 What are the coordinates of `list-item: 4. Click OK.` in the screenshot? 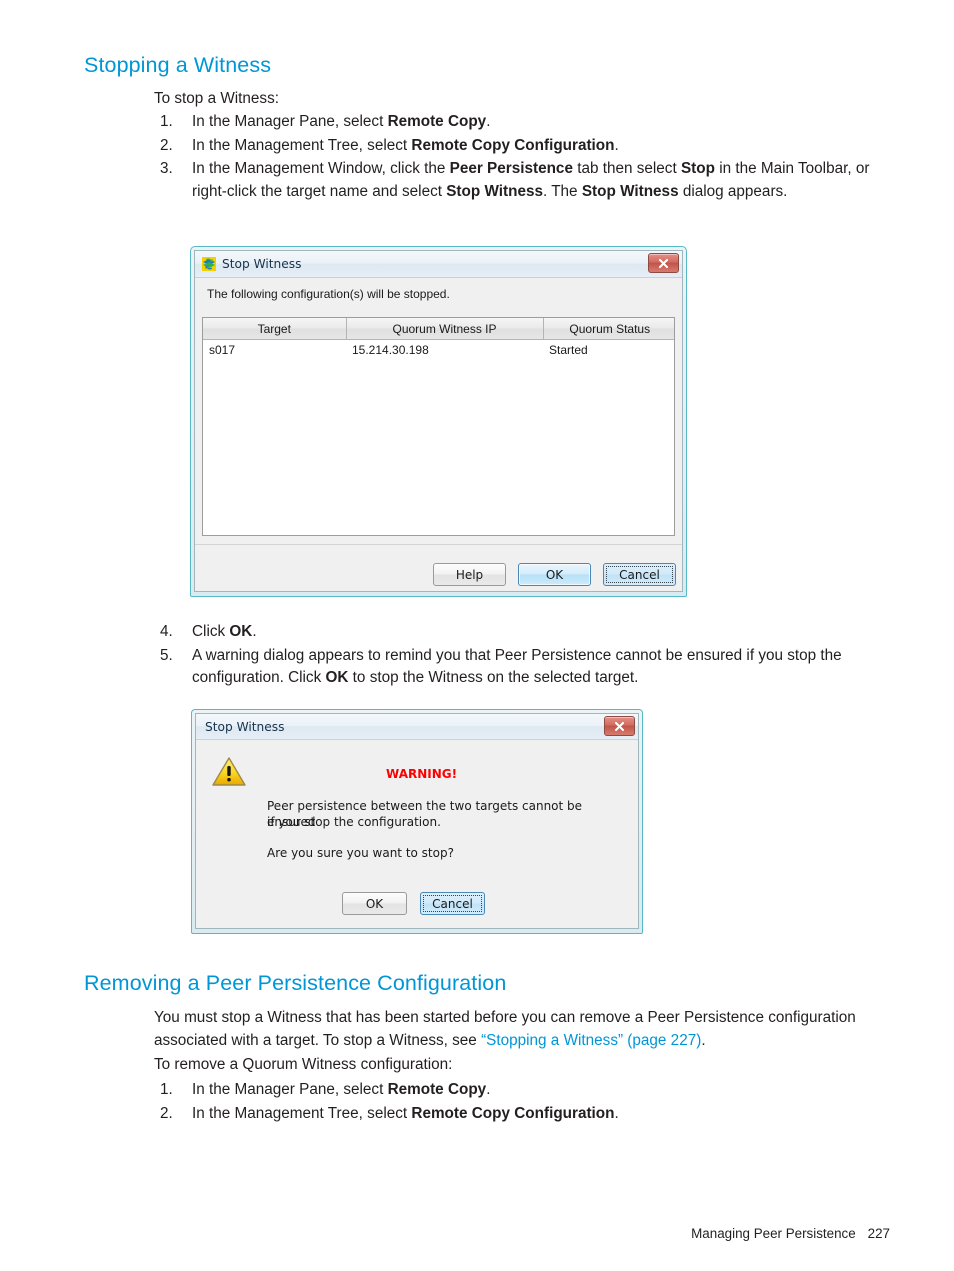 It's located at (526, 632).